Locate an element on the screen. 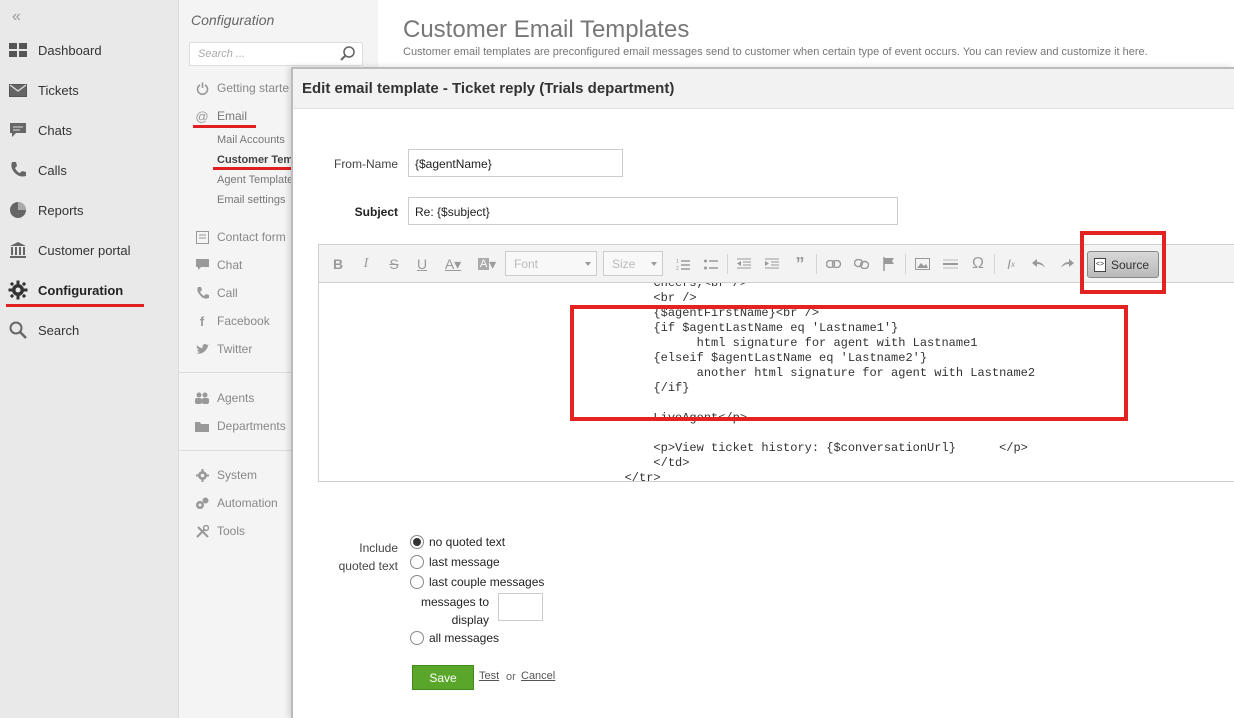 This screenshot has height=718, width=1234. subnav-email-settings: Email settings is located at coordinates (251, 200).